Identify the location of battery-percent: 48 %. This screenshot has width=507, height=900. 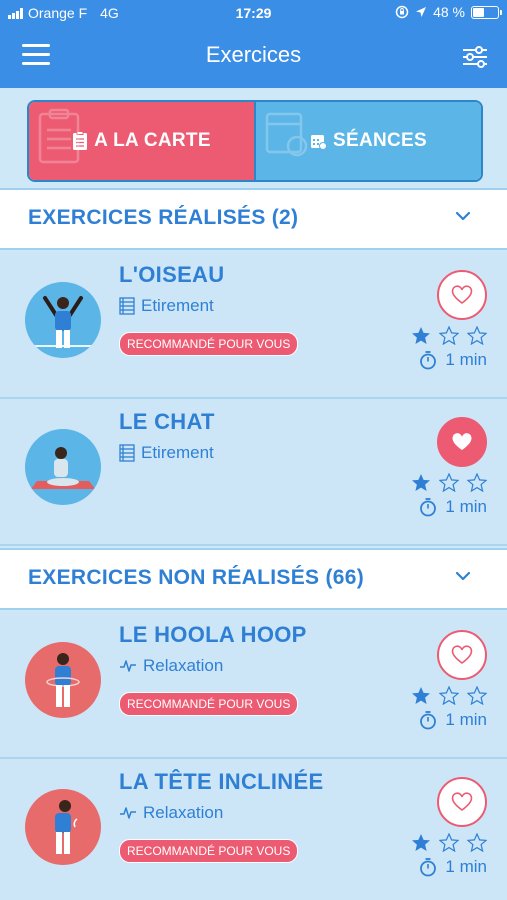
(449, 12).